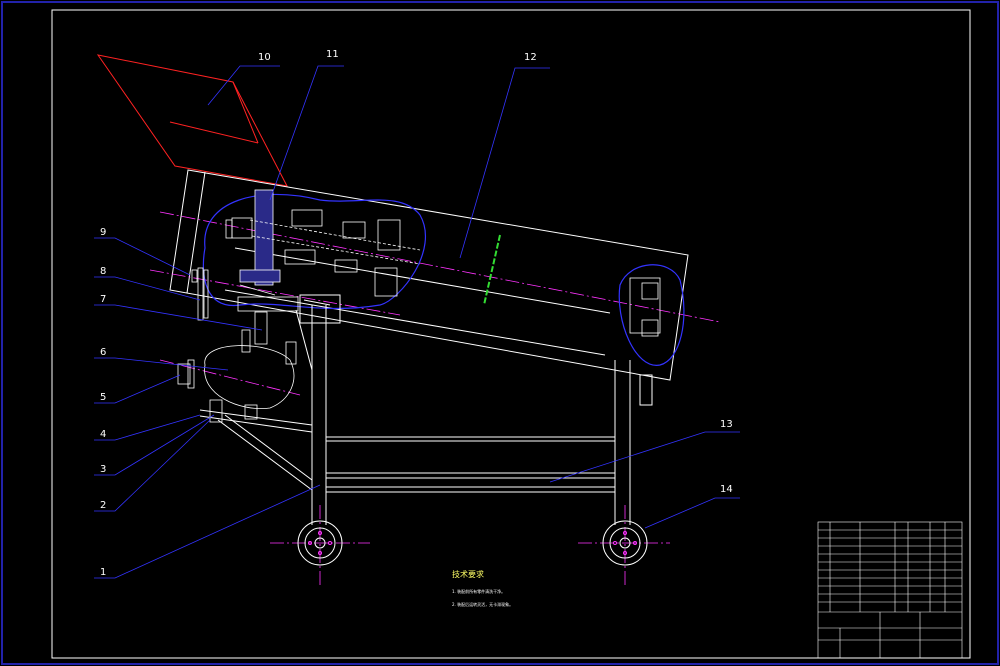  What do you see at coordinates (478, 591) in the screenshot?
I see `notes-line-1: 1. 装配前所有零件清洗干净。` at bounding box center [478, 591].